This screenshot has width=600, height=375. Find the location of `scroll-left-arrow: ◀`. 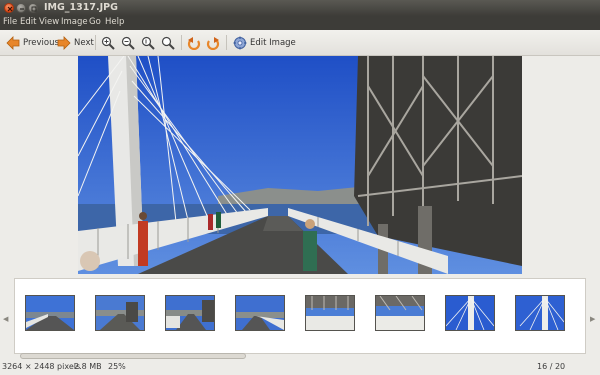

scroll-left-arrow: ◀ is located at coordinates (5, 319).